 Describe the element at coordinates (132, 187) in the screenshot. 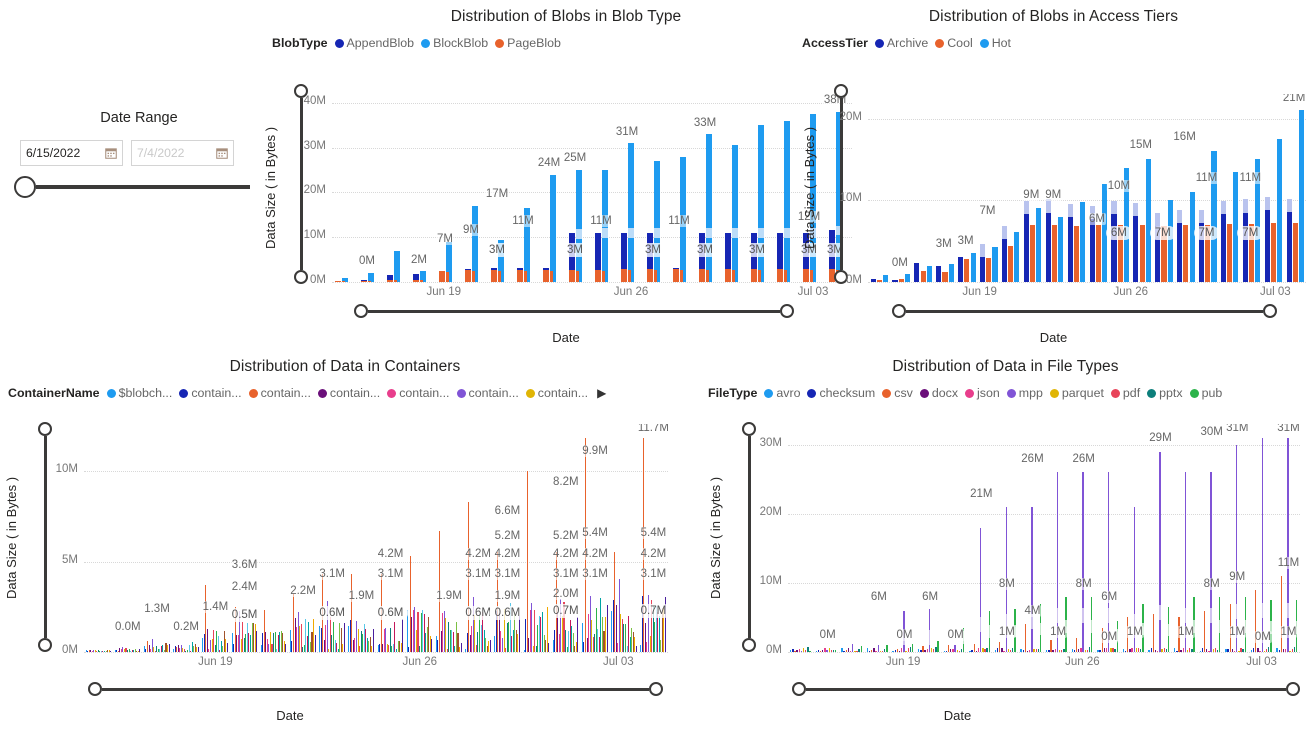

I see `date-range-slider` at that location.